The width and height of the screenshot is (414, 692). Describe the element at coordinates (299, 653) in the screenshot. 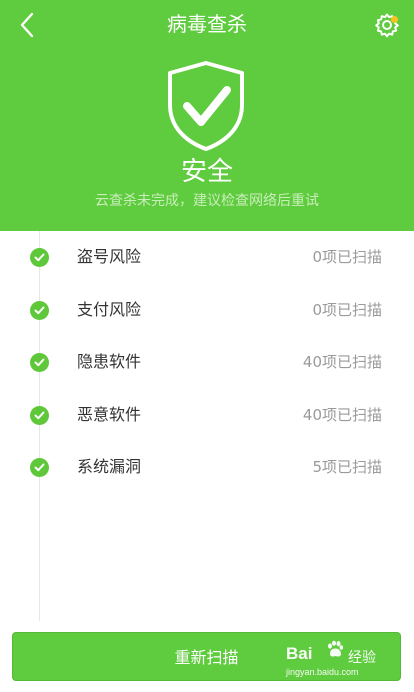

I see `watermark-brand: Bai` at that location.